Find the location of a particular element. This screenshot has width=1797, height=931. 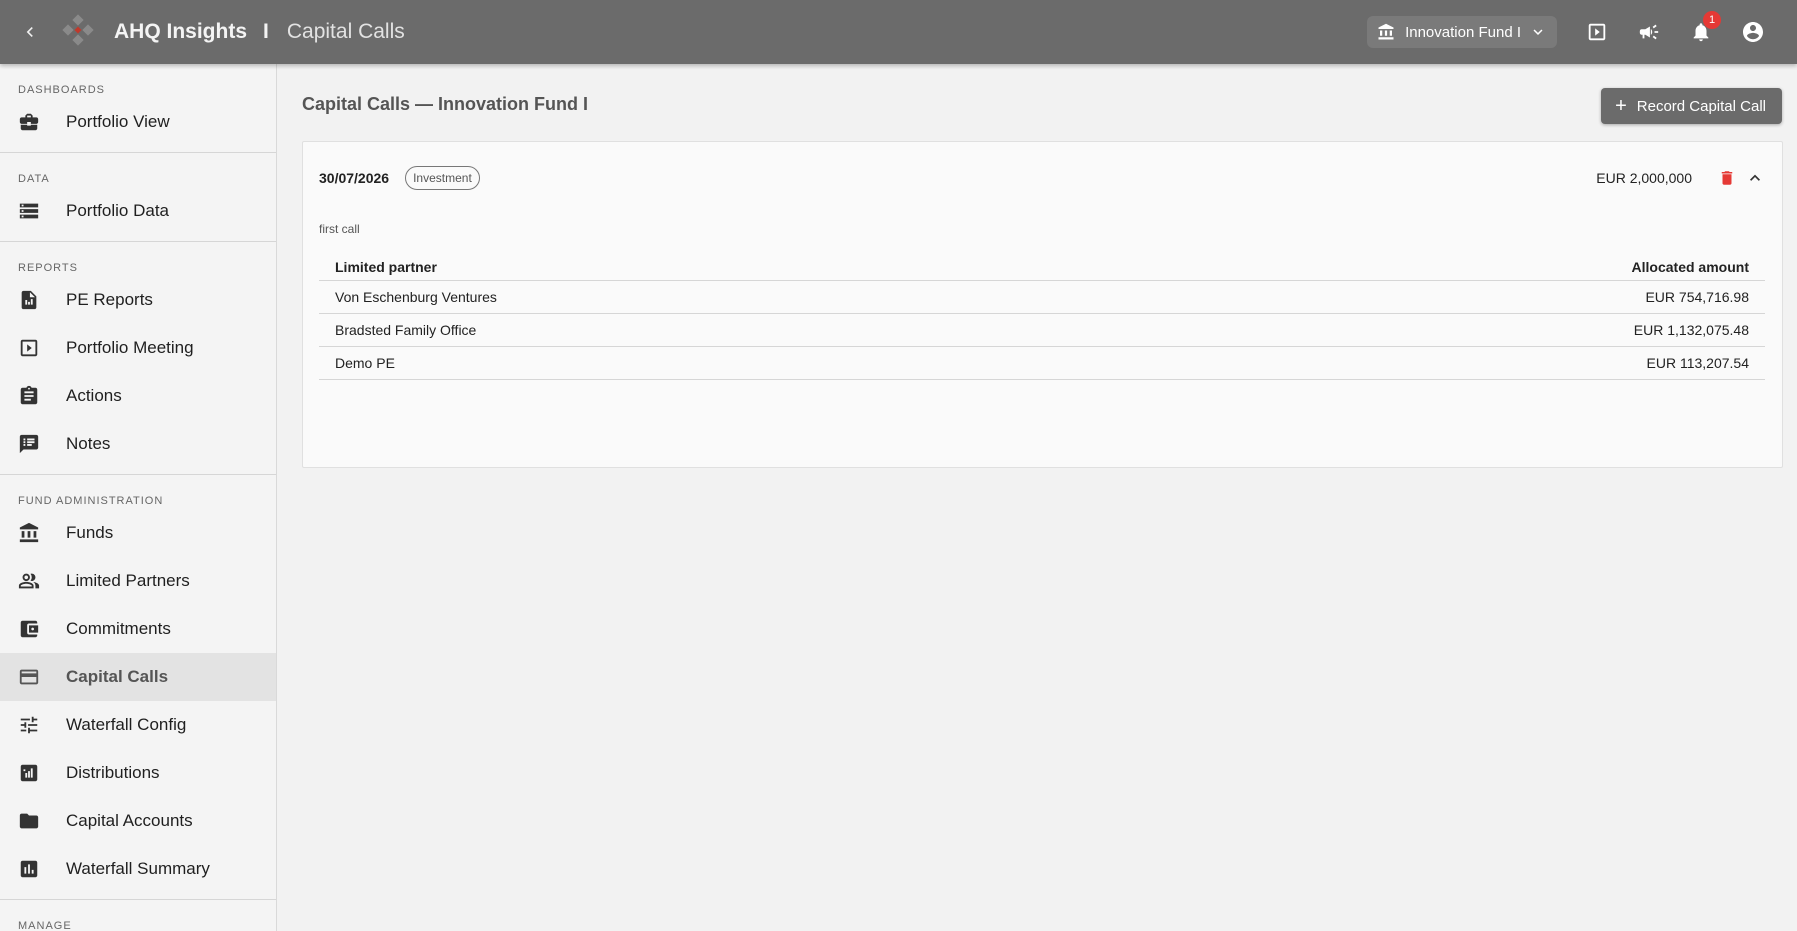

analytics-icon is located at coordinates (29, 869).